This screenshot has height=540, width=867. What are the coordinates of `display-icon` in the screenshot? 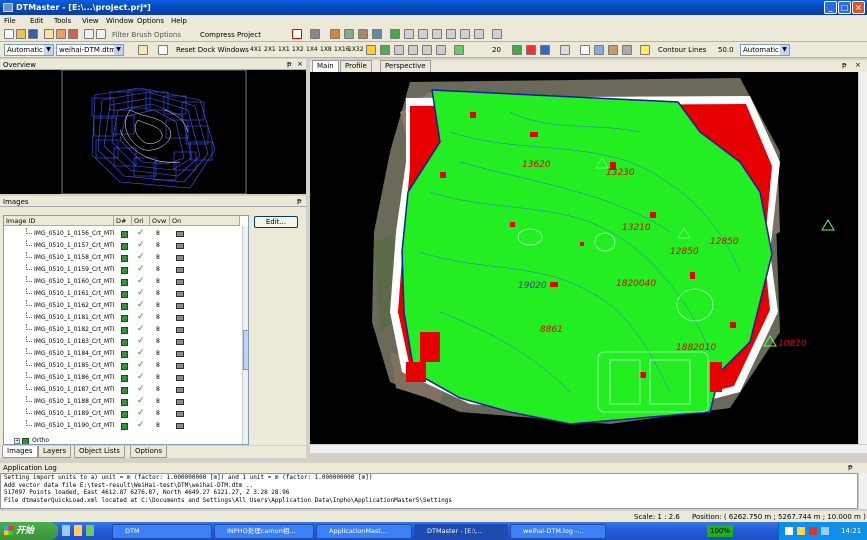 It's located at (565, 50).